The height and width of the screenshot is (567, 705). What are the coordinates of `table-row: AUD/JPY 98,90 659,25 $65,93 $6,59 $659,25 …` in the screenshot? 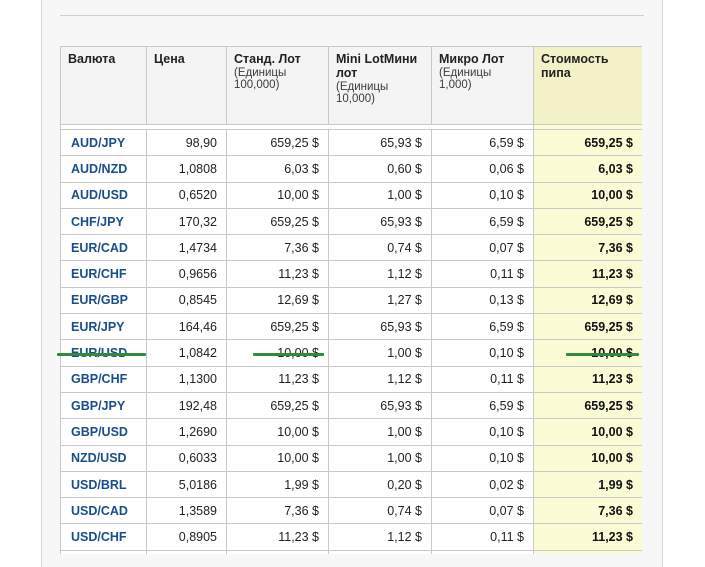 It's located at (351, 142).